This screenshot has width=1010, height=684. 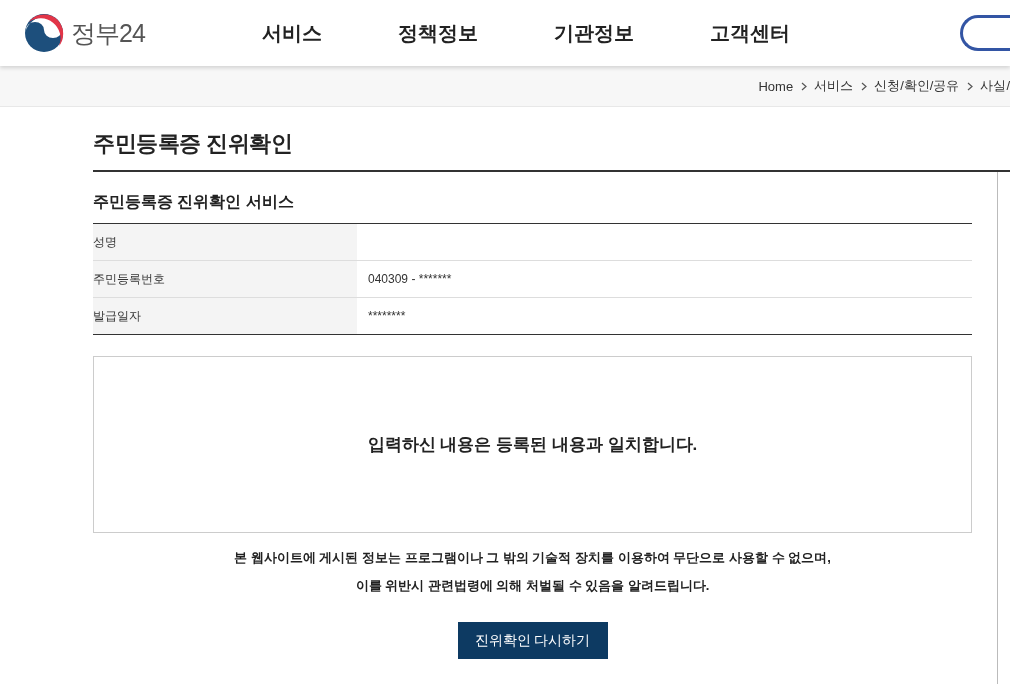 What do you see at coordinates (985, 33) in the screenshot?
I see `login-pill-outline` at bounding box center [985, 33].